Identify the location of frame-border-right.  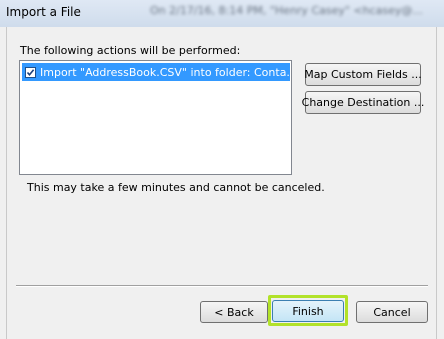
(436, 183).